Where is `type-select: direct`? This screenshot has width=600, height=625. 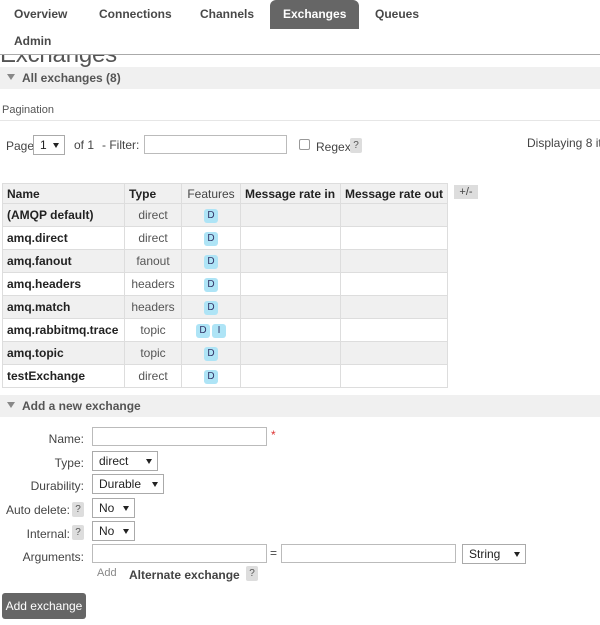
type-select: direct is located at coordinates (125, 461).